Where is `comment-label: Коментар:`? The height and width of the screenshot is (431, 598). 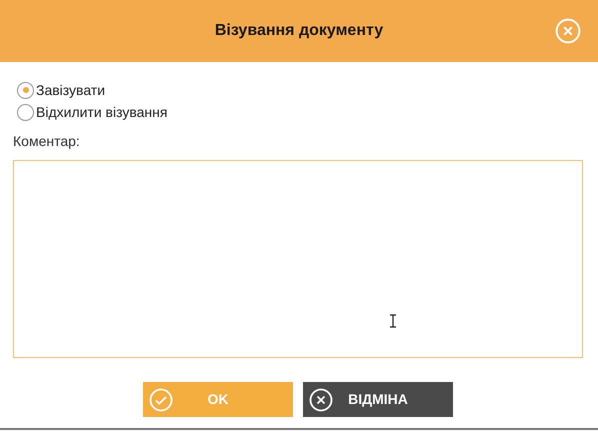 comment-label: Коментар: is located at coordinates (47, 141).